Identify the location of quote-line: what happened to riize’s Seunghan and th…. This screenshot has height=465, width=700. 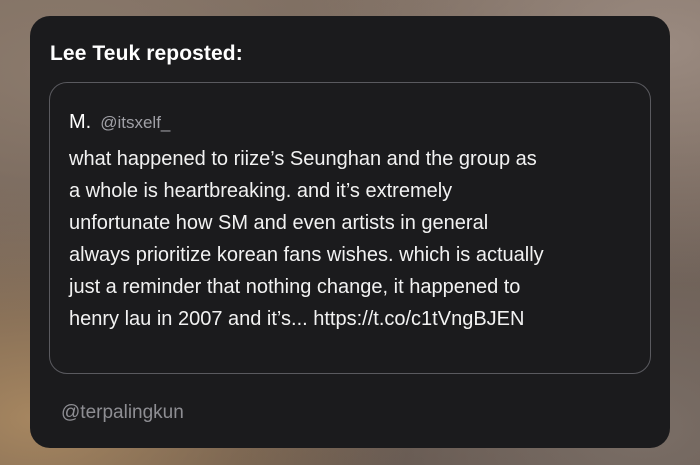
(303, 159).